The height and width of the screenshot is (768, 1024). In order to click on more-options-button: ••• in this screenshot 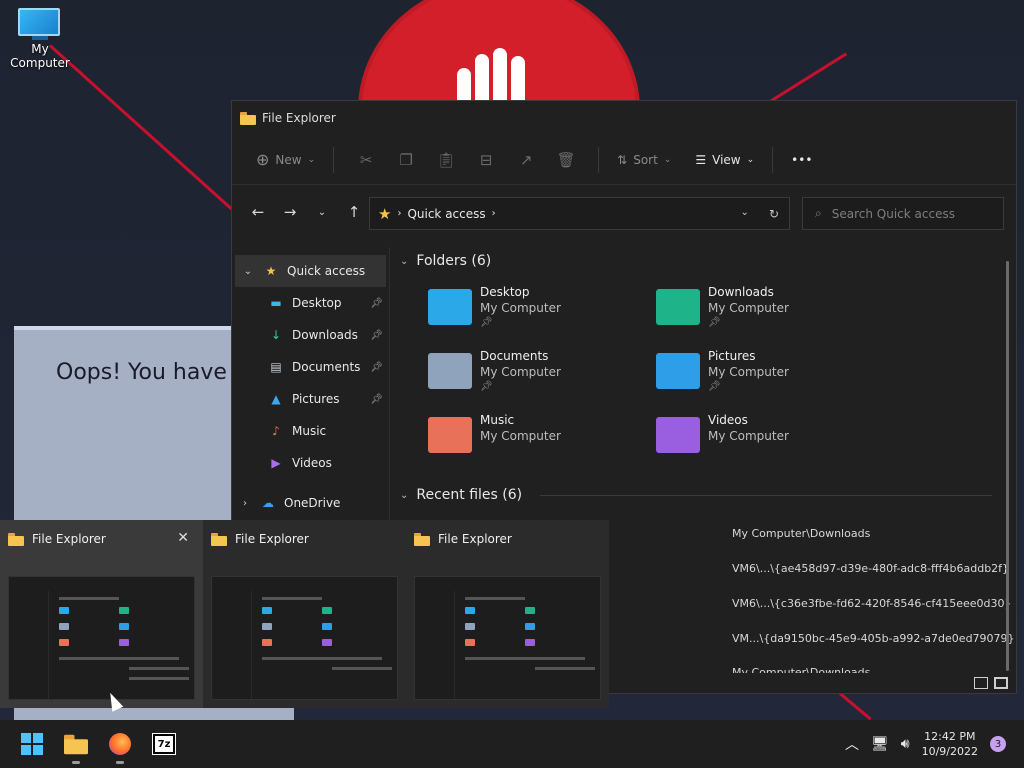, I will do `click(801, 160)`.